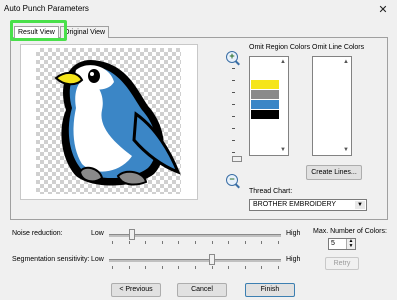 Image resolution: width=397 pixels, height=300 pixels. I want to click on max-colors-spinner: 5 ▲ ▼, so click(342, 244).